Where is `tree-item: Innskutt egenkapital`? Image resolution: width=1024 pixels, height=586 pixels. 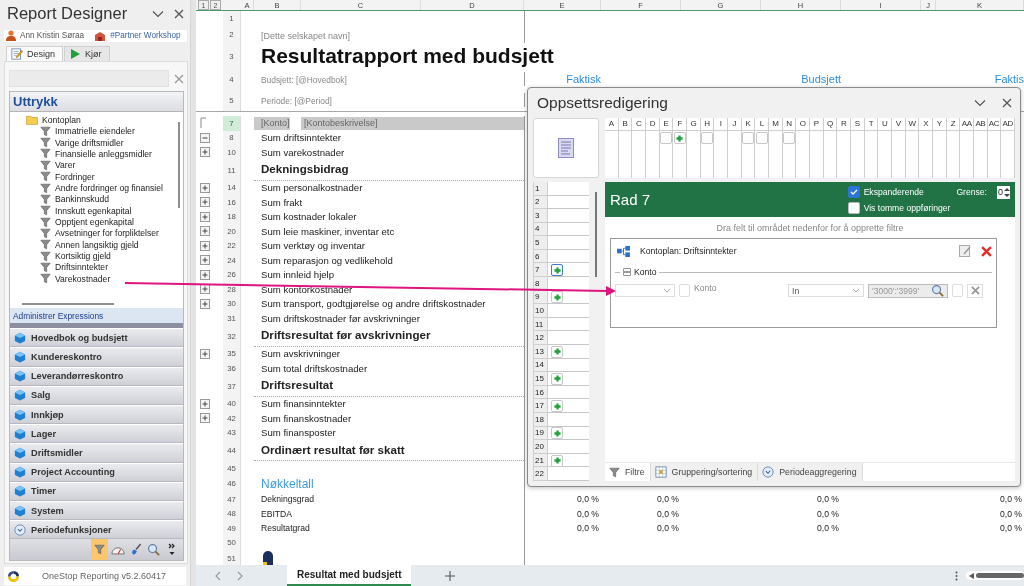 tree-item: Innskutt egenkapital is located at coordinates (107, 211).